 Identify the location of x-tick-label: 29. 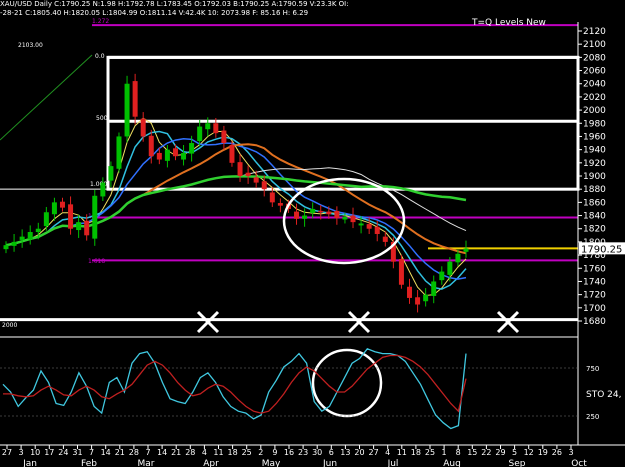
(500, 452).